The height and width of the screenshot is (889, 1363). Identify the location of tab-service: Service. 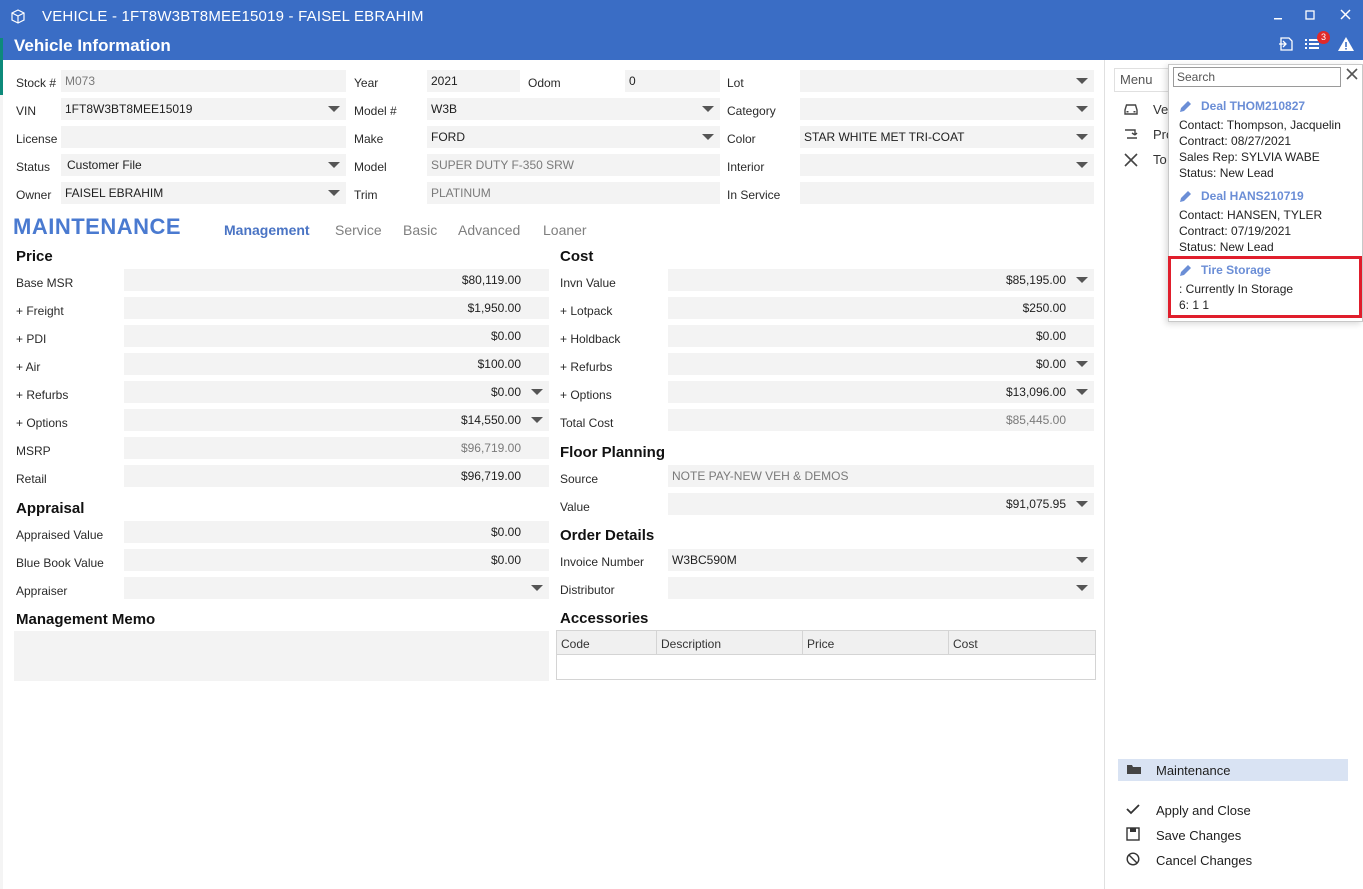
(358, 230).